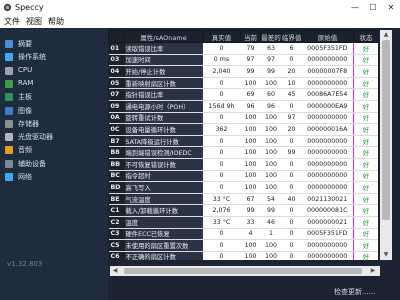 This screenshot has height=300, width=400. Describe the element at coordinates (55, 97) in the screenshot. I see `sidebar-item-4: 主板` at that location.